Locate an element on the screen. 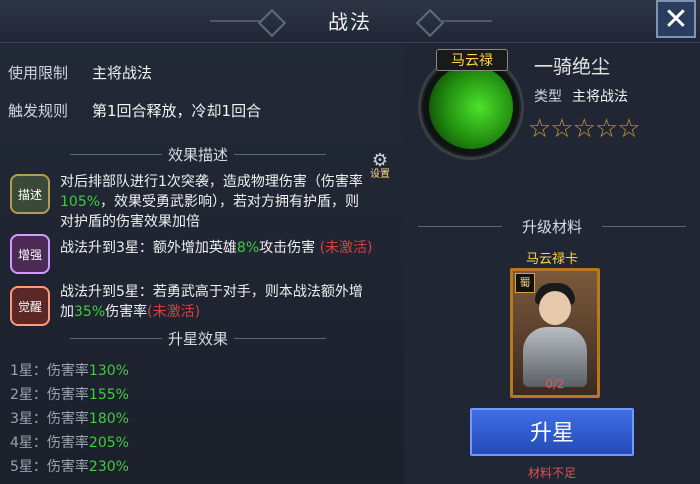  material-card: 蜀 0/2 is located at coordinates (555, 333).